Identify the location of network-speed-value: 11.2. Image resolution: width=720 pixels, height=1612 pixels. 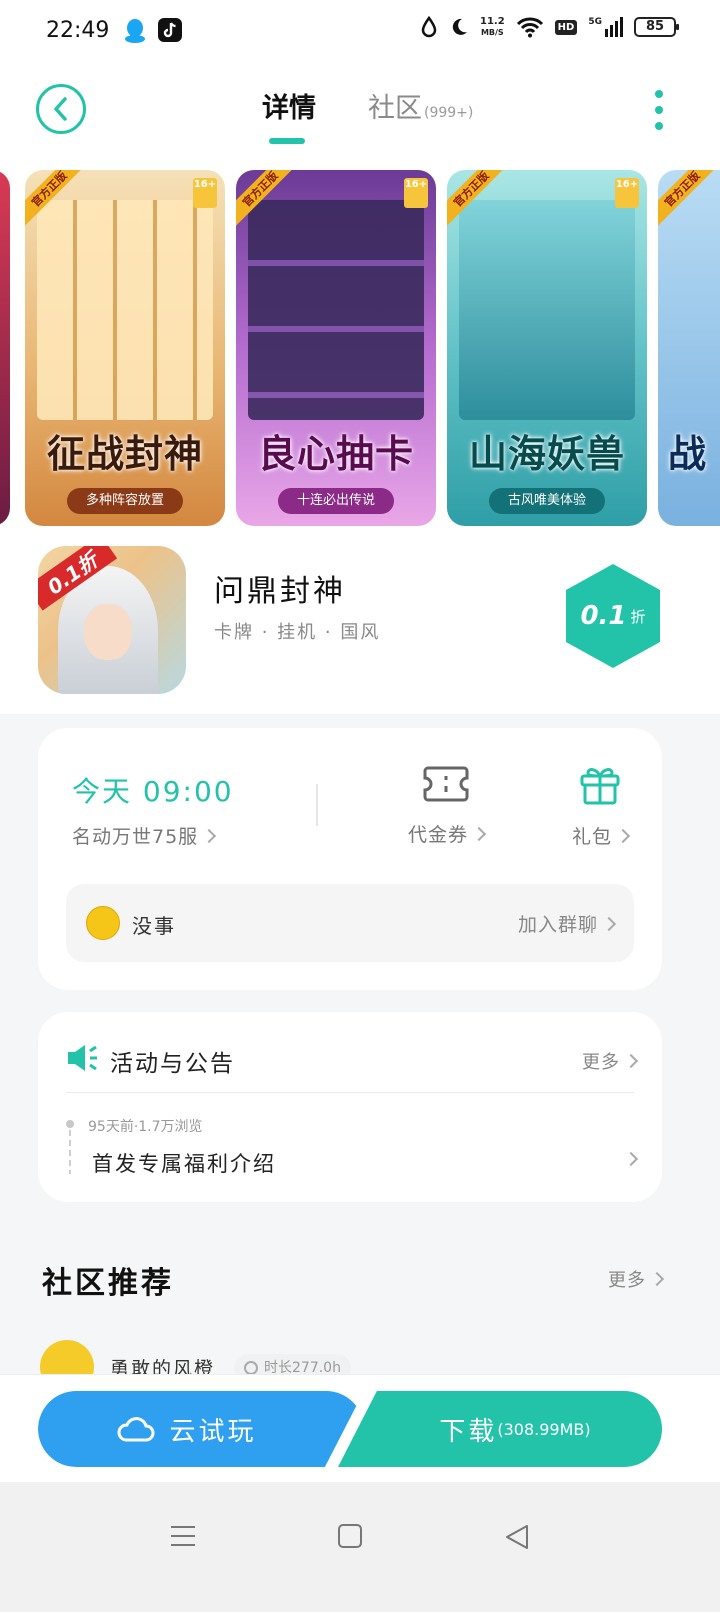
(492, 21).